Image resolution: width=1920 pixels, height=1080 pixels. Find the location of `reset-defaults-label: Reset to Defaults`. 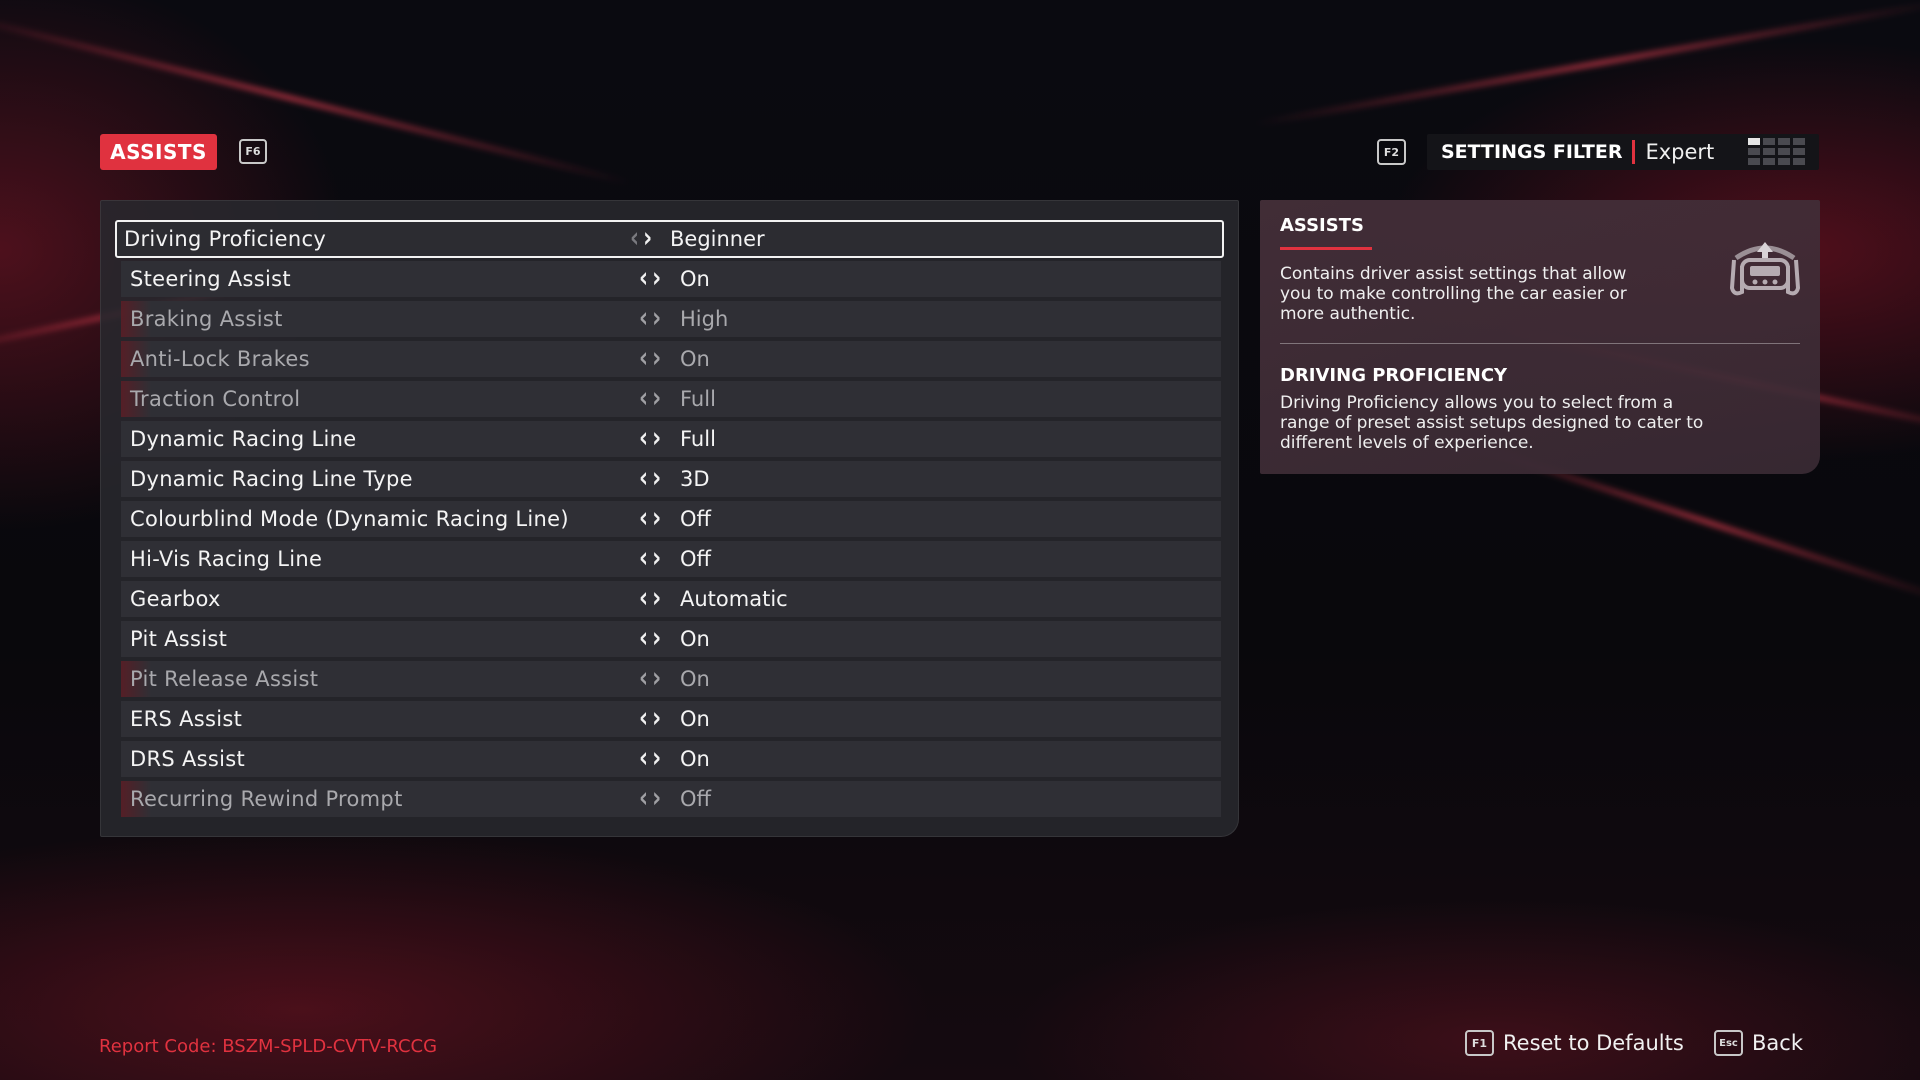

reset-defaults-label: Reset to Defaults is located at coordinates (1593, 1043).